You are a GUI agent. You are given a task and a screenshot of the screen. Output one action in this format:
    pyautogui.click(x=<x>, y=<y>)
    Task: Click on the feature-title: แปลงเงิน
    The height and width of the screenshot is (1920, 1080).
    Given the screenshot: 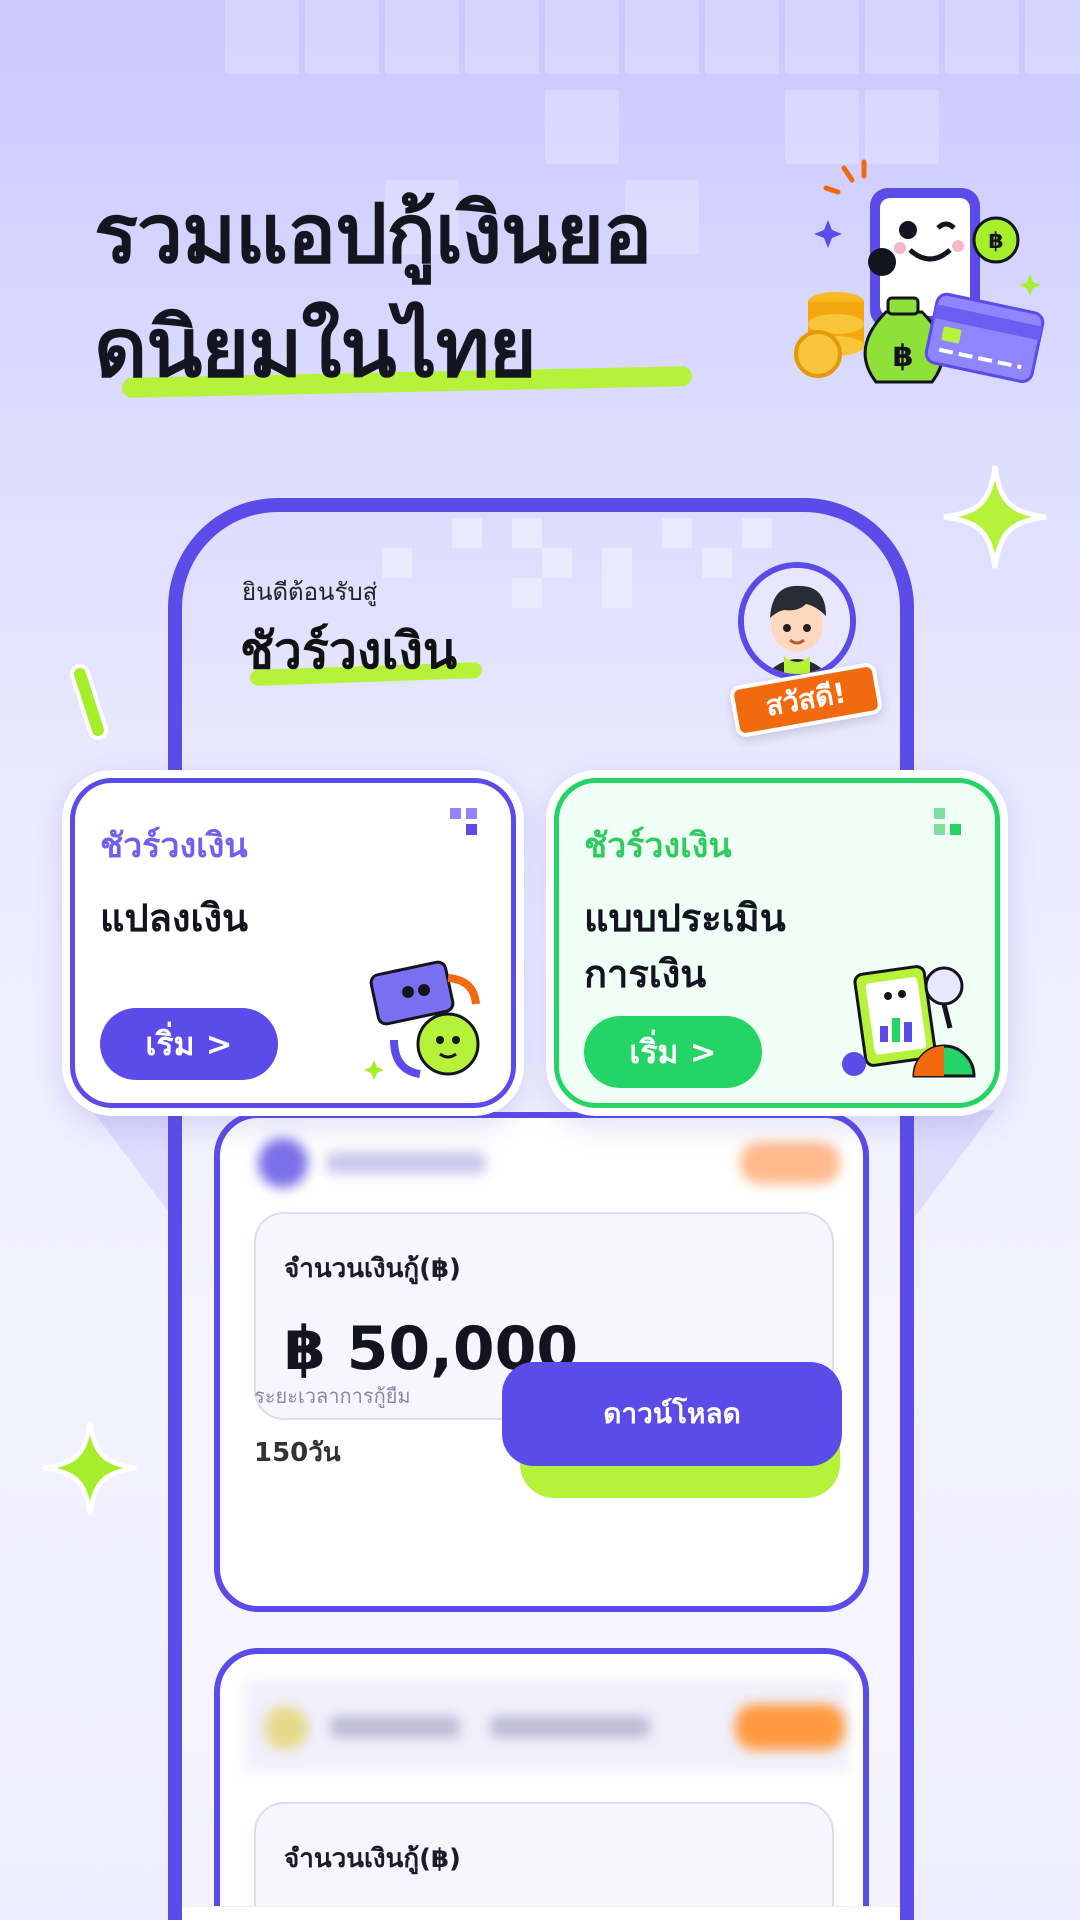 What is the action you would take?
    pyautogui.click(x=174, y=918)
    